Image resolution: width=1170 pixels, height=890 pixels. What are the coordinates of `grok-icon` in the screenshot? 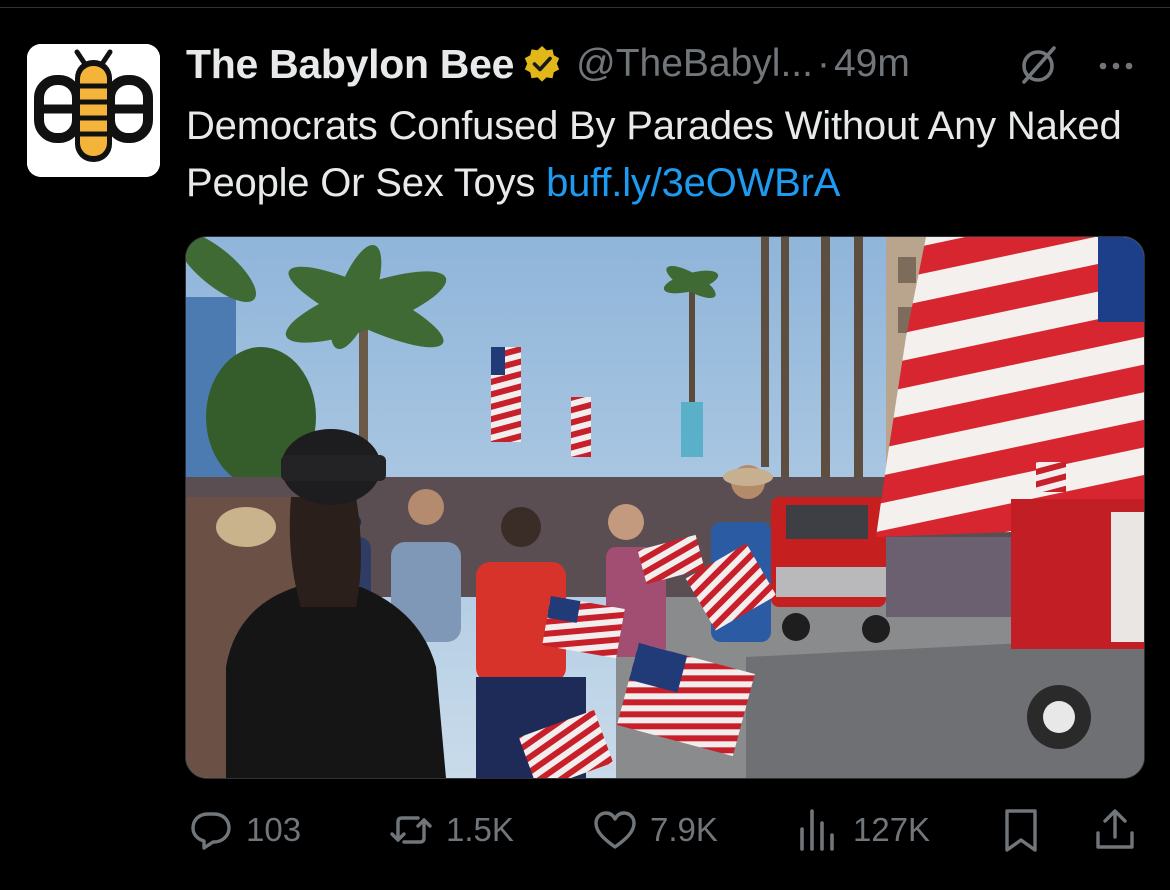 It's located at (1039, 65).